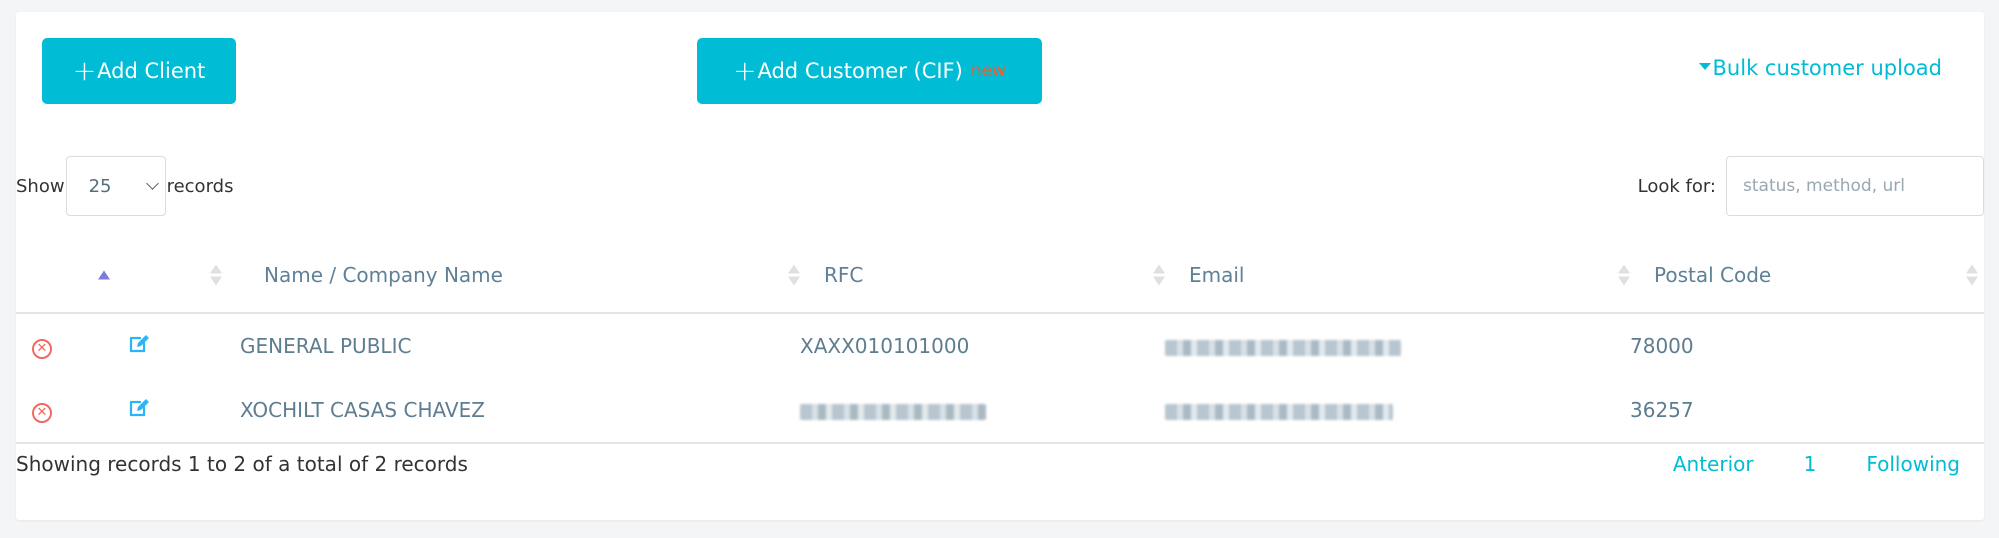 The width and height of the screenshot is (1999, 538). What do you see at coordinates (72, 276) in the screenshot?
I see `column-header-delete` at bounding box center [72, 276].